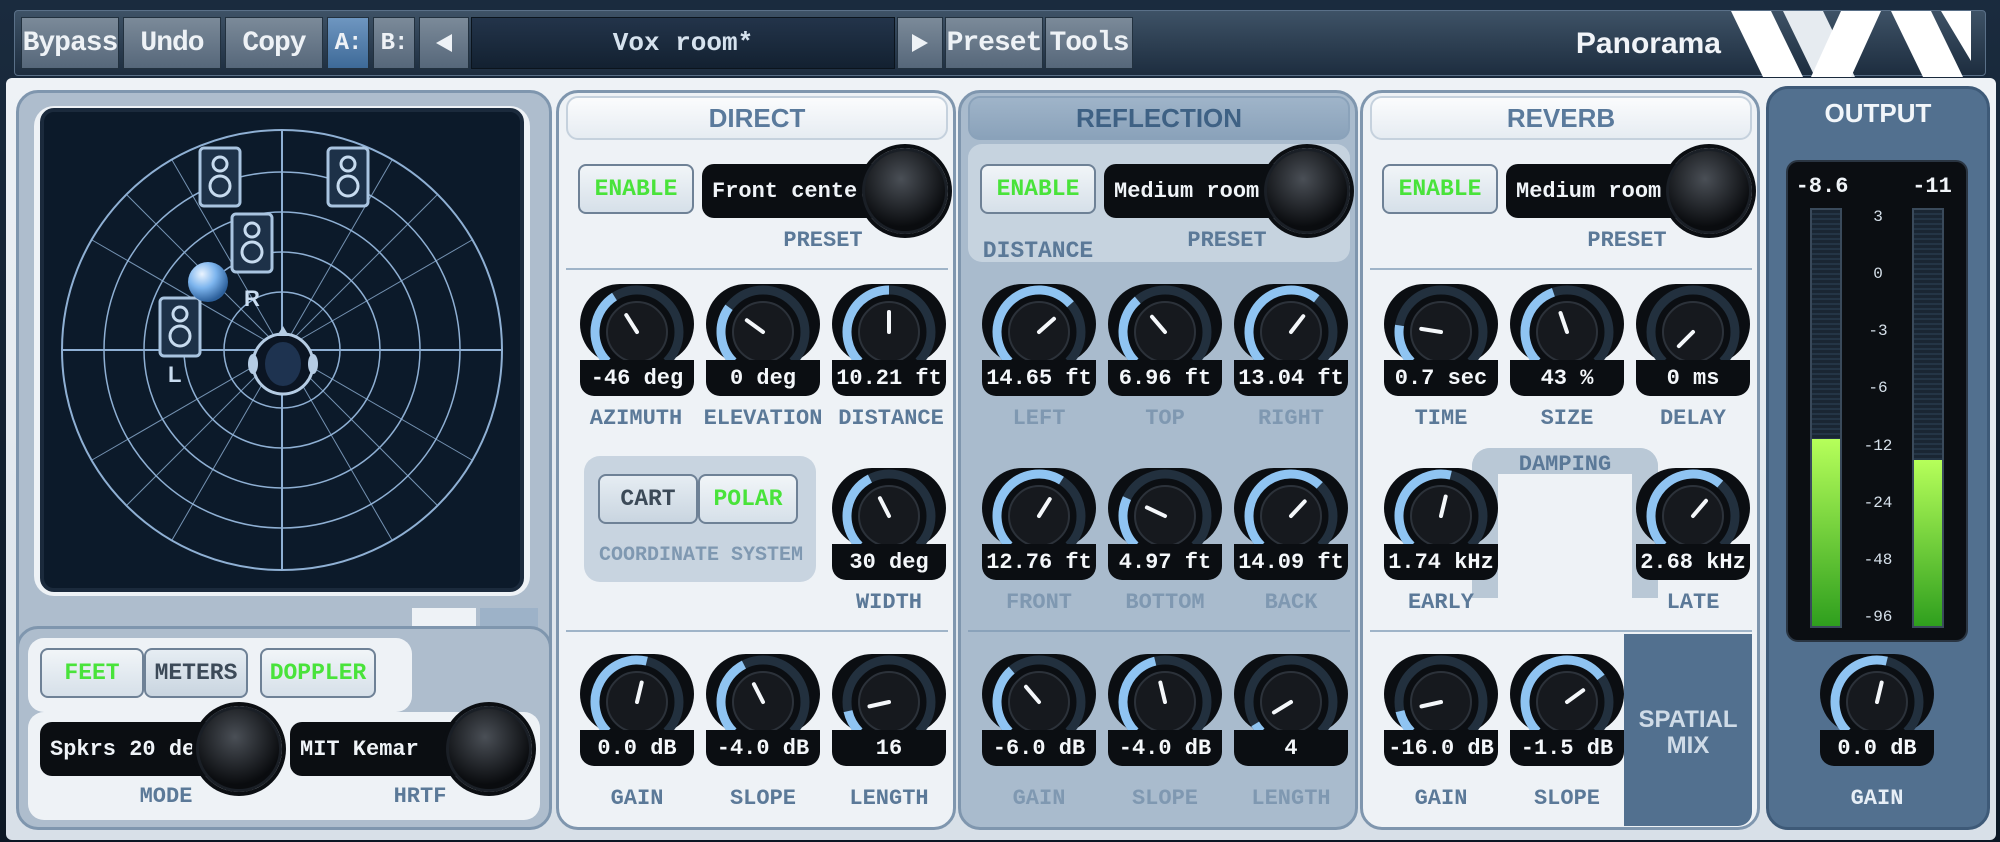 This screenshot has height=842, width=2000. What do you see at coordinates (683, 43) in the screenshot?
I see `preset-name-display: Vox room*` at bounding box center [683, 43].